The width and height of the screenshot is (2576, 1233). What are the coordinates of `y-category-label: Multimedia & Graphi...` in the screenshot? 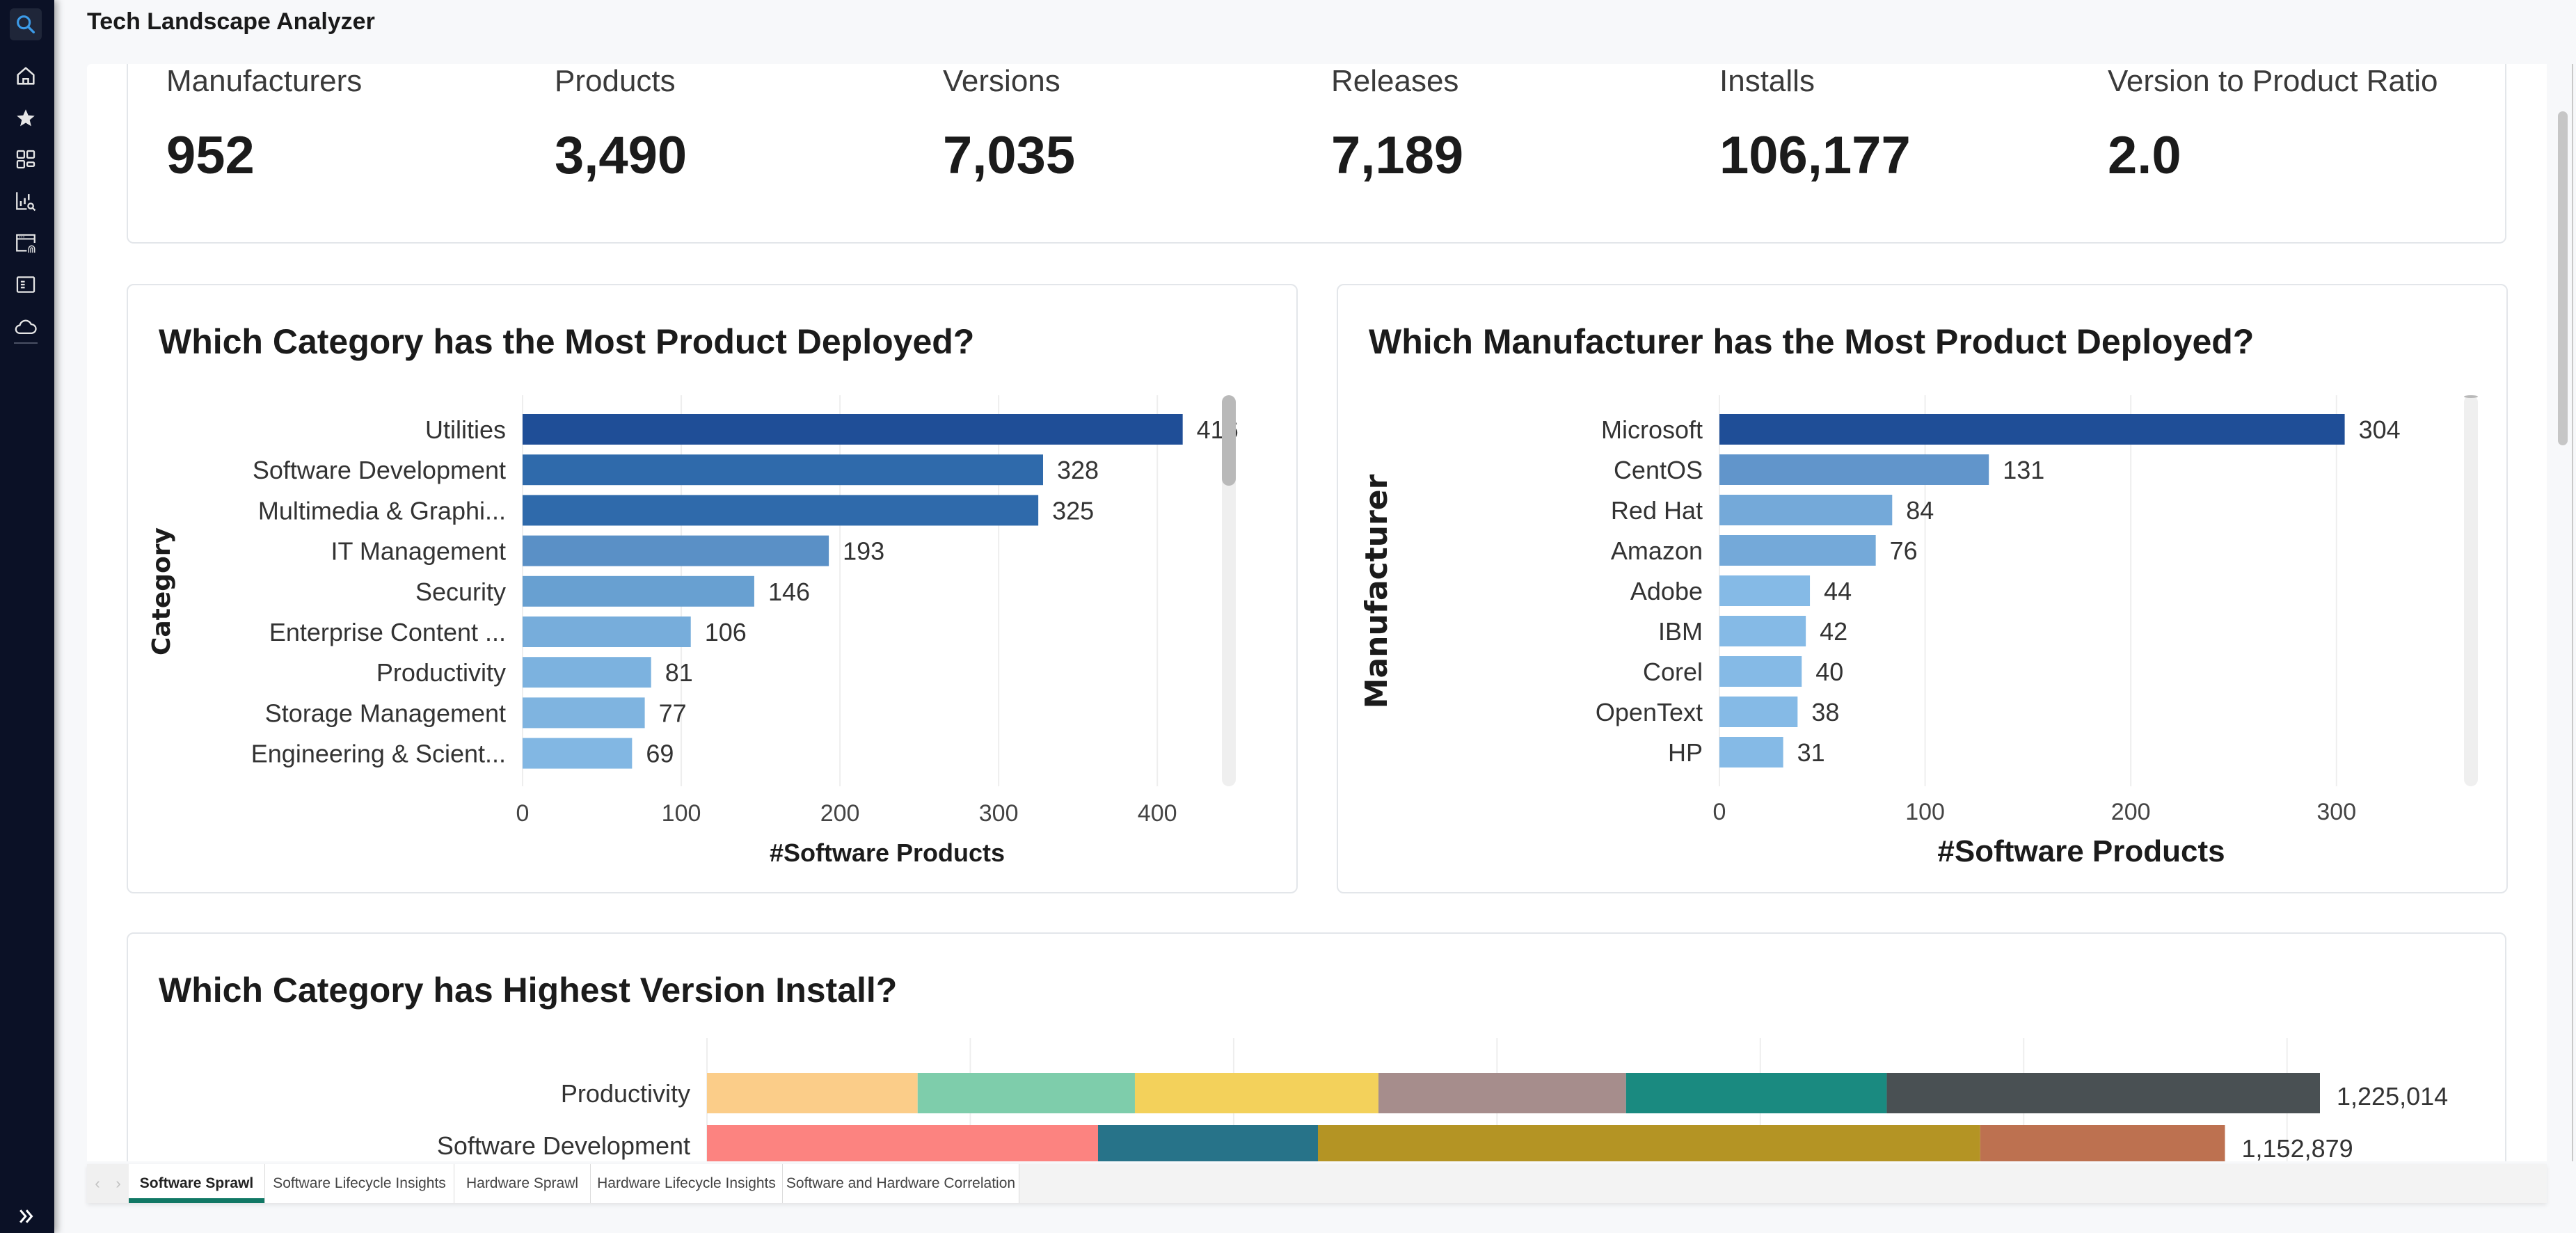 It's located at (382, 511).